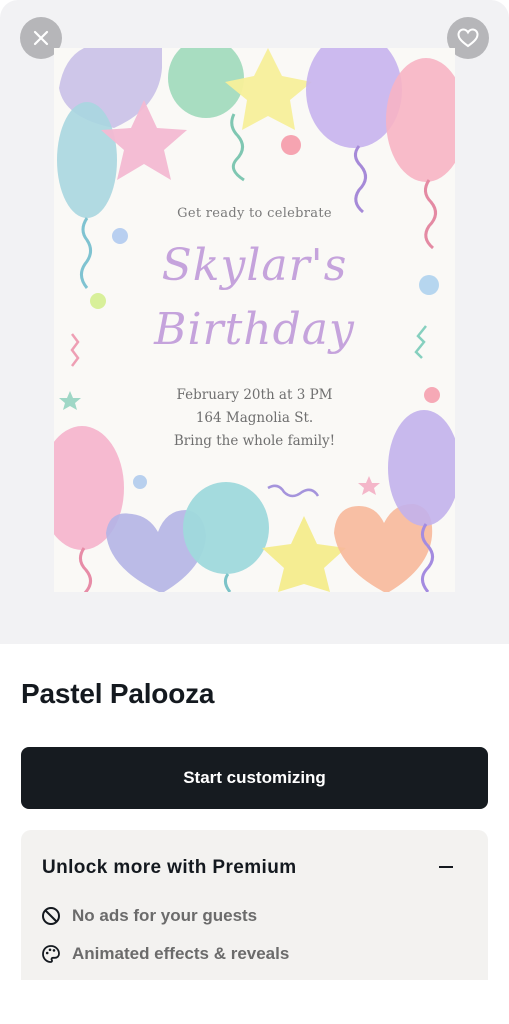  I want to click on premium-feature: Animated effects & reveals, so click(165, 954).